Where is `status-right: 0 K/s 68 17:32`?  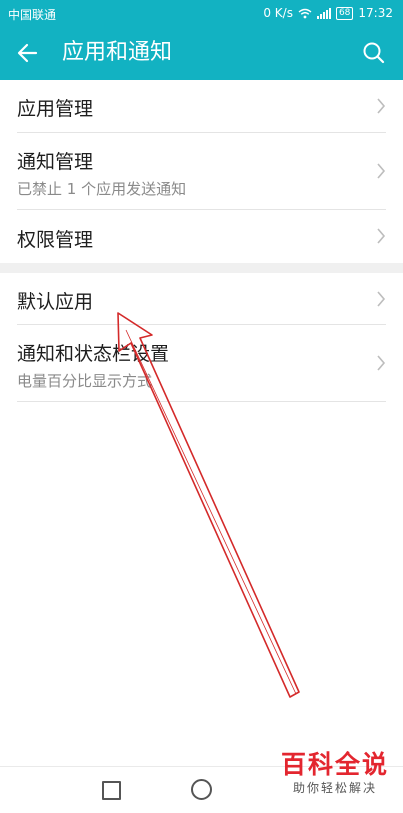 status-right: 0 K/s 68 17:32 is located at coordinates (328, 13).